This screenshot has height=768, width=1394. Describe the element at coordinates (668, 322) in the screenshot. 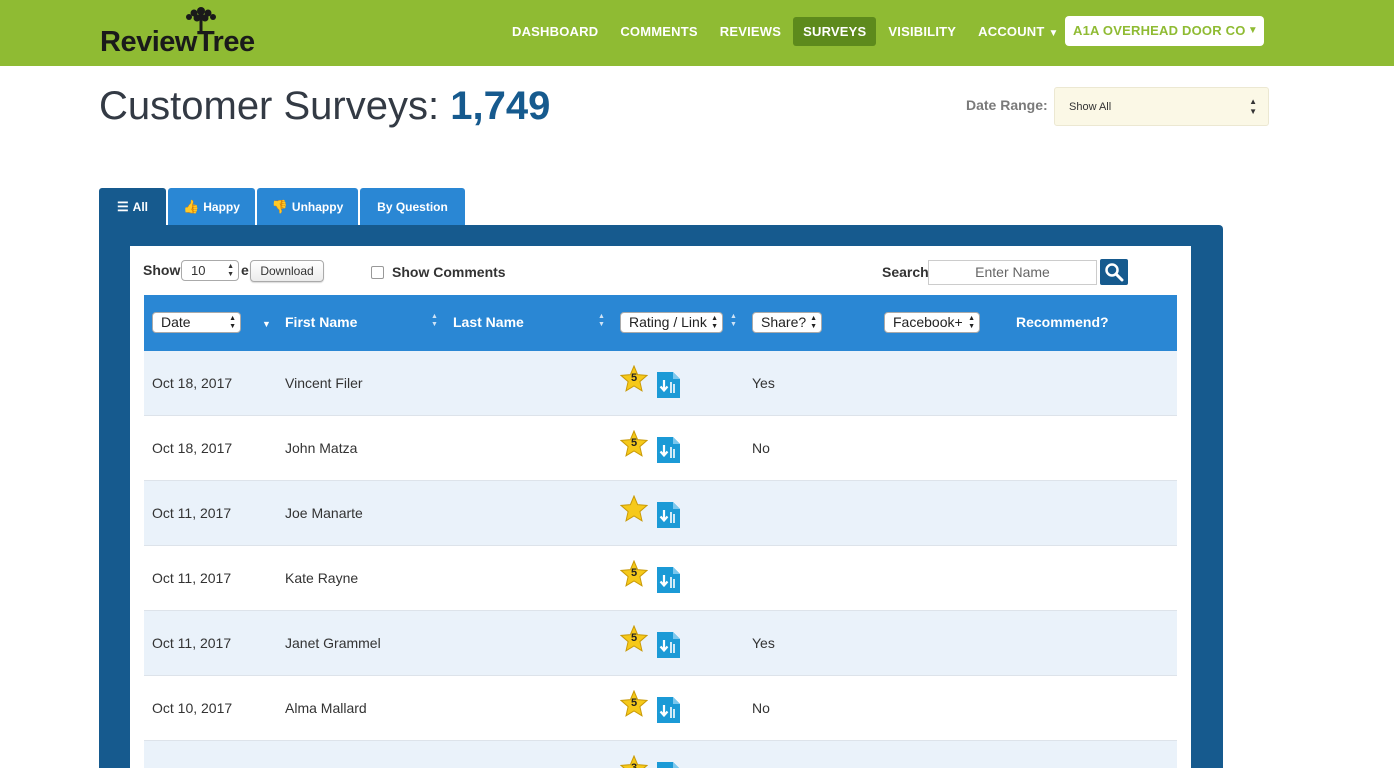

I see `rating-column-label: Rating / Link` at that location.